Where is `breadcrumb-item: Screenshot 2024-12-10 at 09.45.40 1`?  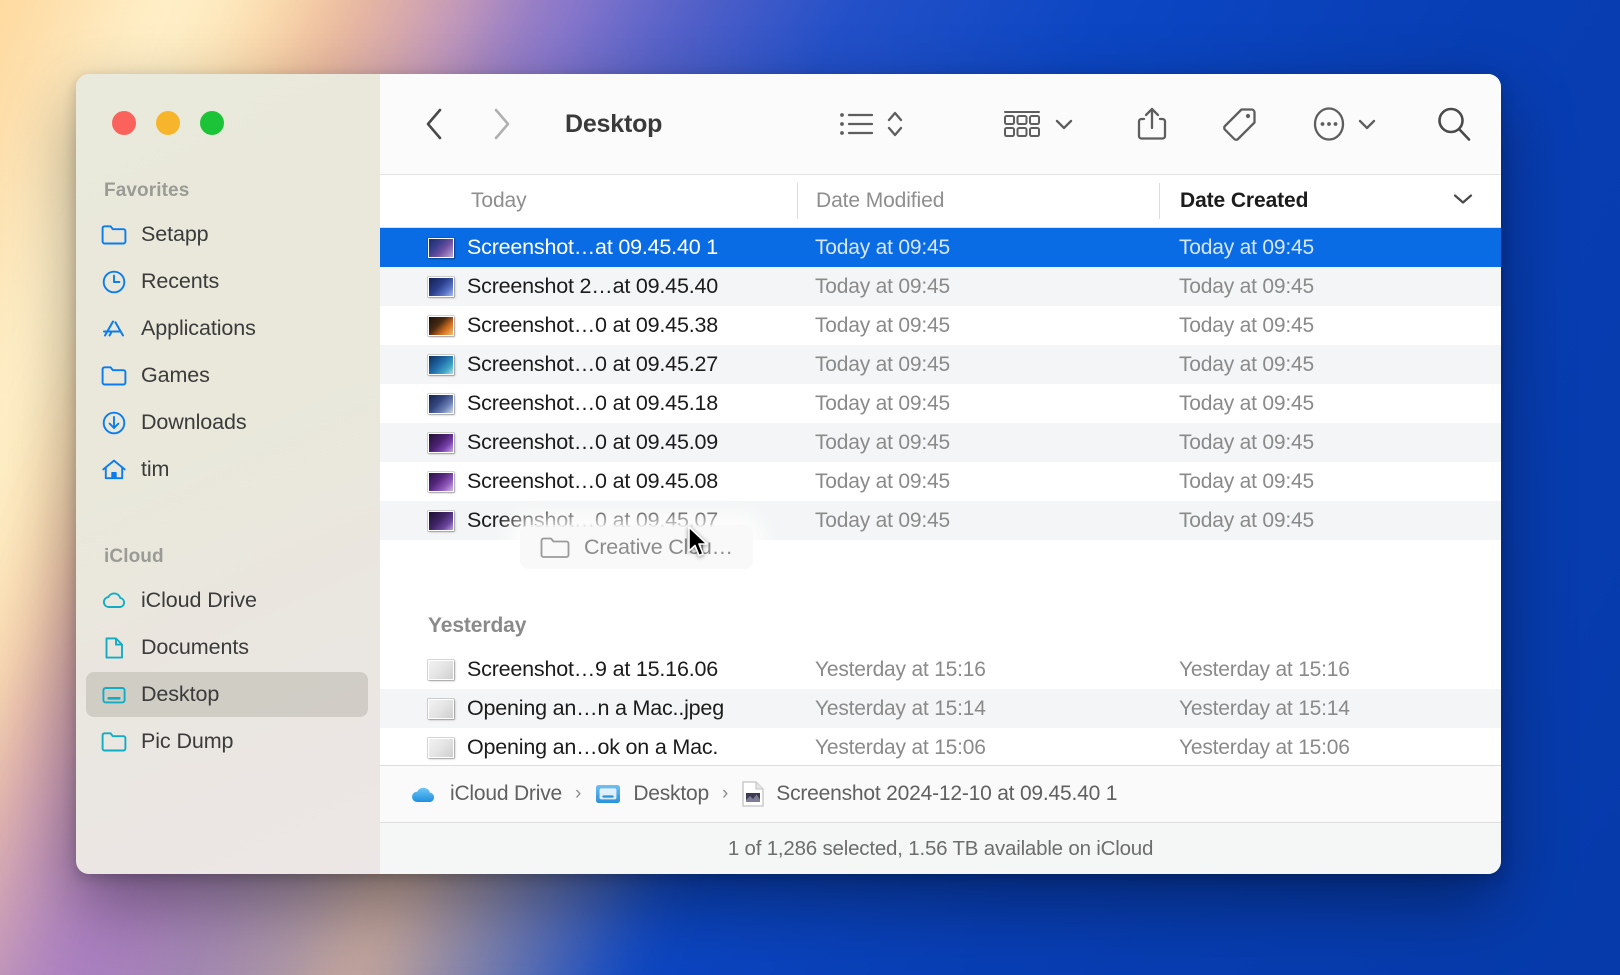 breadcrumb-item: Screenshot 2024-12-10 at 09.45.40 1 is located at coordinates (929, 794).